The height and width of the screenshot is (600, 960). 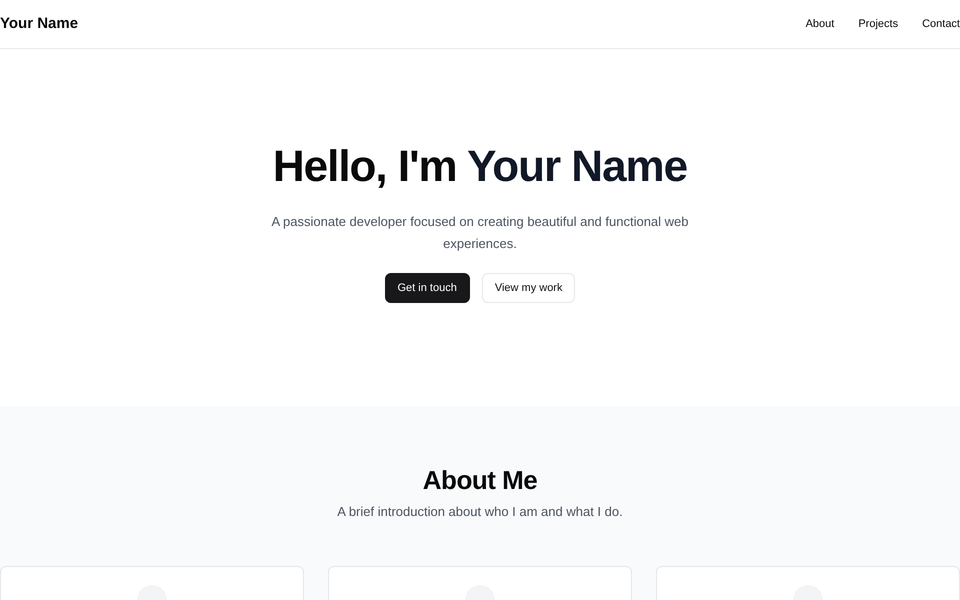 I want to click on nav-link: About, so click(x=820, y=24).